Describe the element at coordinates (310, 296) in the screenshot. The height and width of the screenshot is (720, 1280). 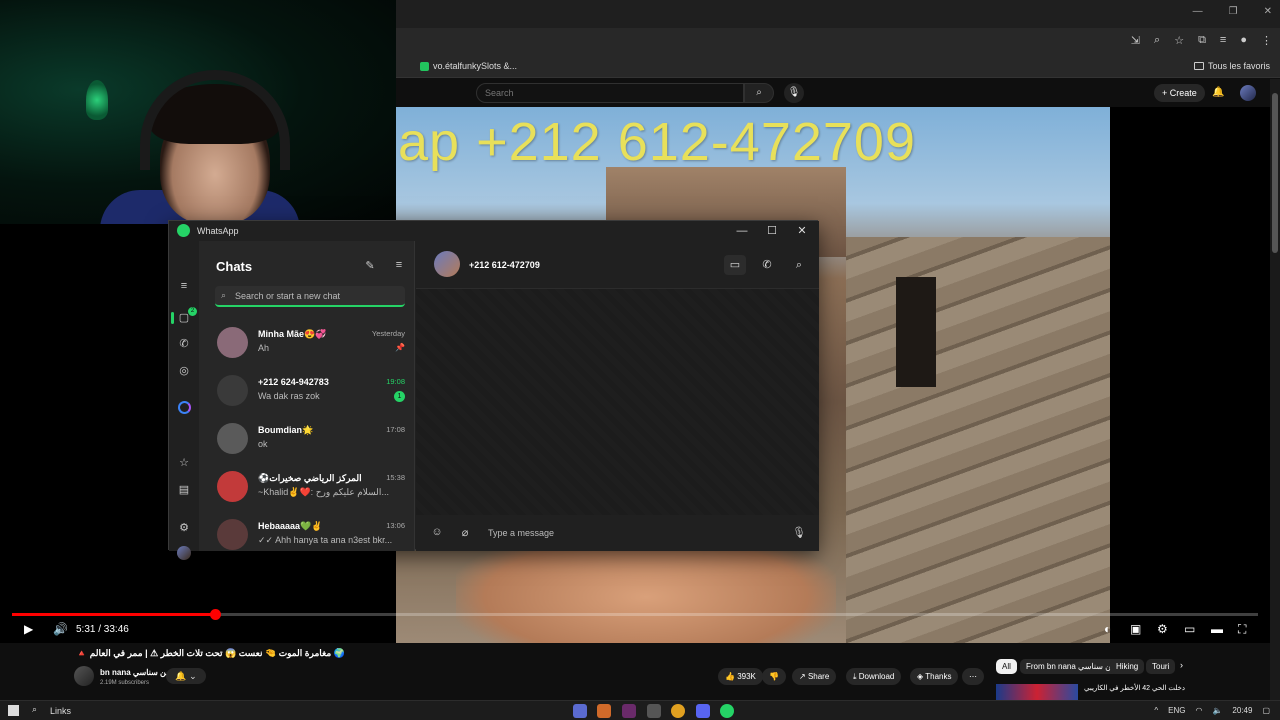
I see `chat-search-box: ⌕ Search or start a new chat` at that location.